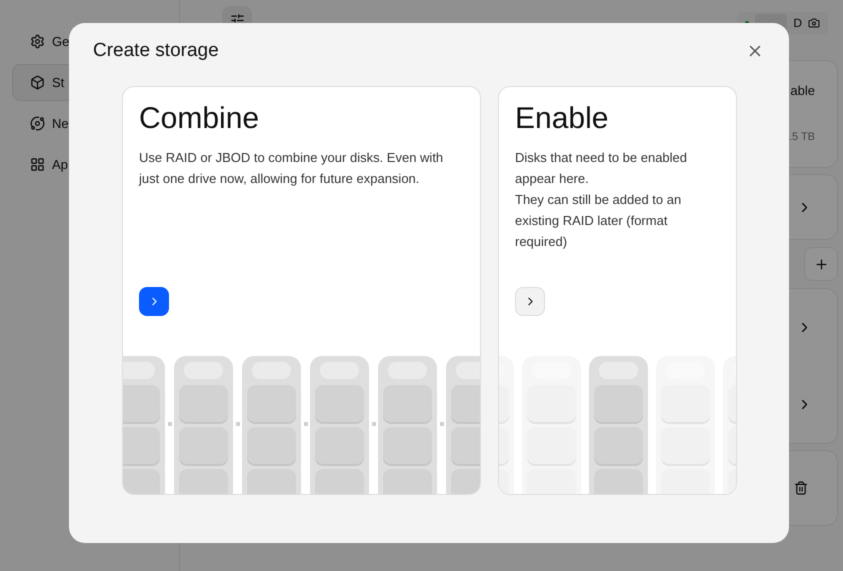 This screenshot has height=571, width=843. I want to click on card-description: Disks that need to be enabled appear here., so click(601, 168).